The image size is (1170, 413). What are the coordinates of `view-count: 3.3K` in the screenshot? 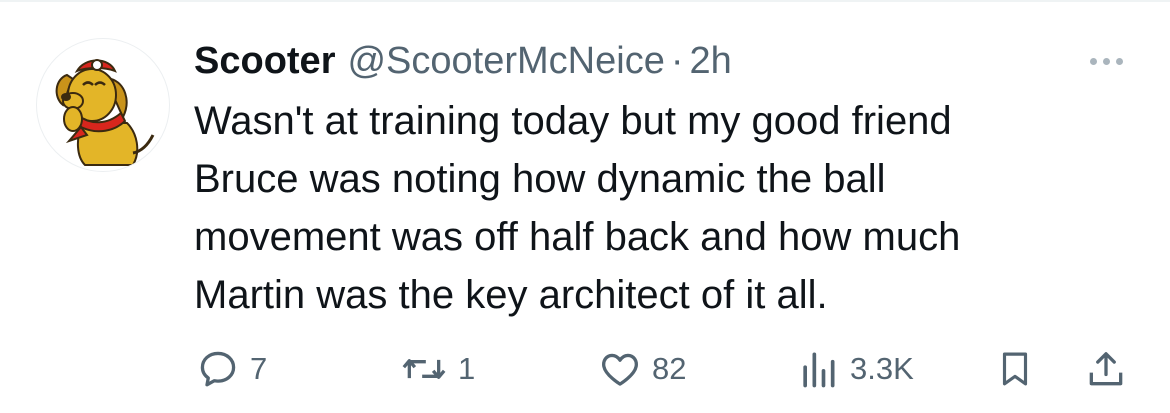 It's located at (882, 368).